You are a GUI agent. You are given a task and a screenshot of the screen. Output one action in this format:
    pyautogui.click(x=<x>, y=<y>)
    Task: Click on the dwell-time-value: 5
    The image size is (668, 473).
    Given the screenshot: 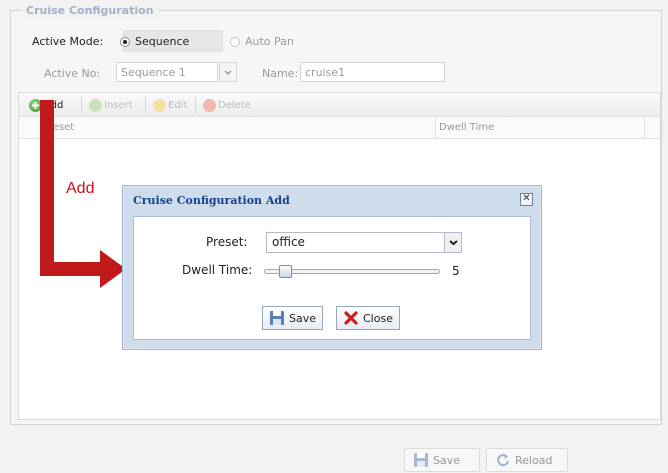 What is the action you would take?
    pyautogui.click(x=456, y=271)
    